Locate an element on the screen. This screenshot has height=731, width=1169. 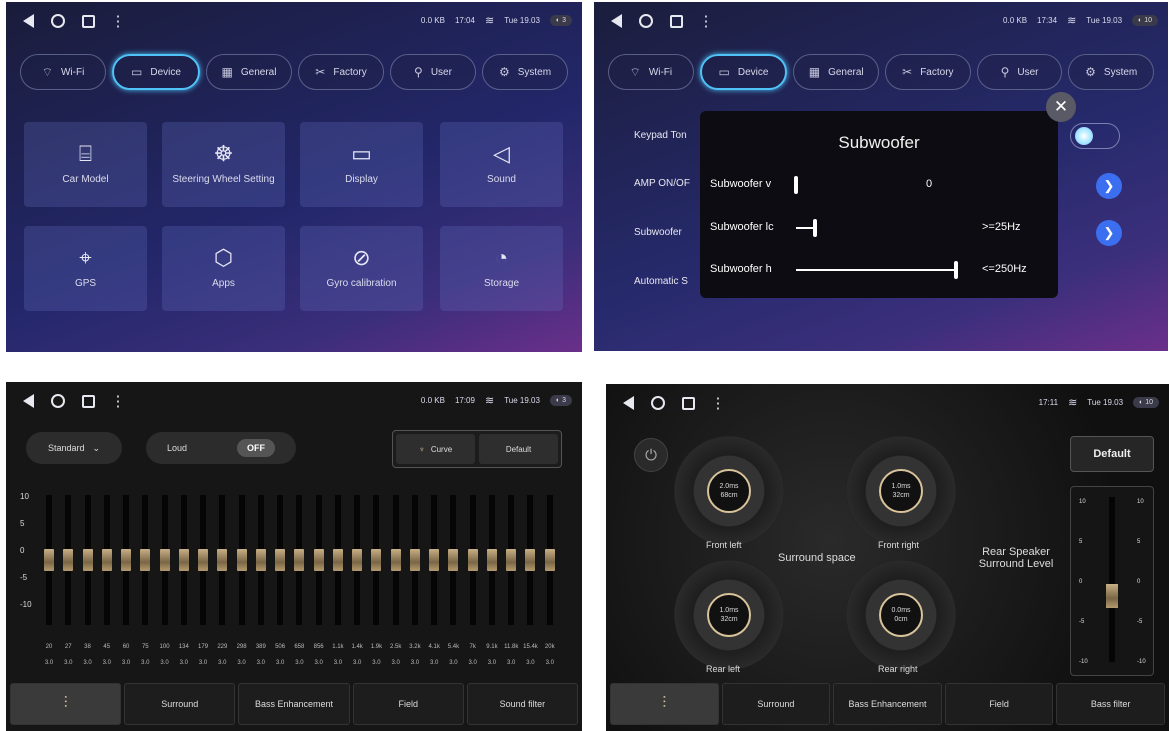
tab-bassfilter: Bass filter is located at coordinates (1110, 704).